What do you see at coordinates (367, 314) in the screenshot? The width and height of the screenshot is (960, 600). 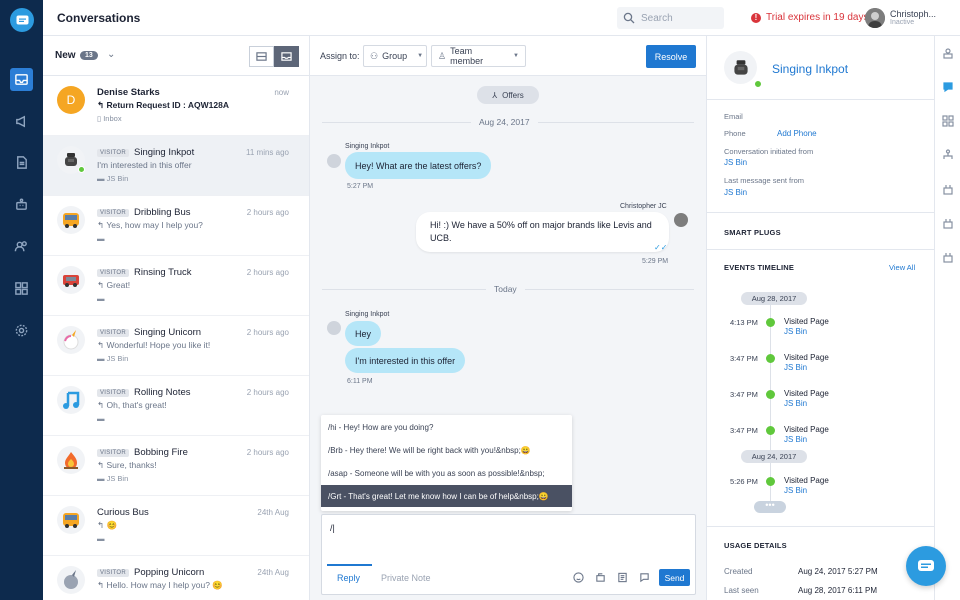 I see `sender-name: Singing Inkpot` at bounding box center [367, 314].